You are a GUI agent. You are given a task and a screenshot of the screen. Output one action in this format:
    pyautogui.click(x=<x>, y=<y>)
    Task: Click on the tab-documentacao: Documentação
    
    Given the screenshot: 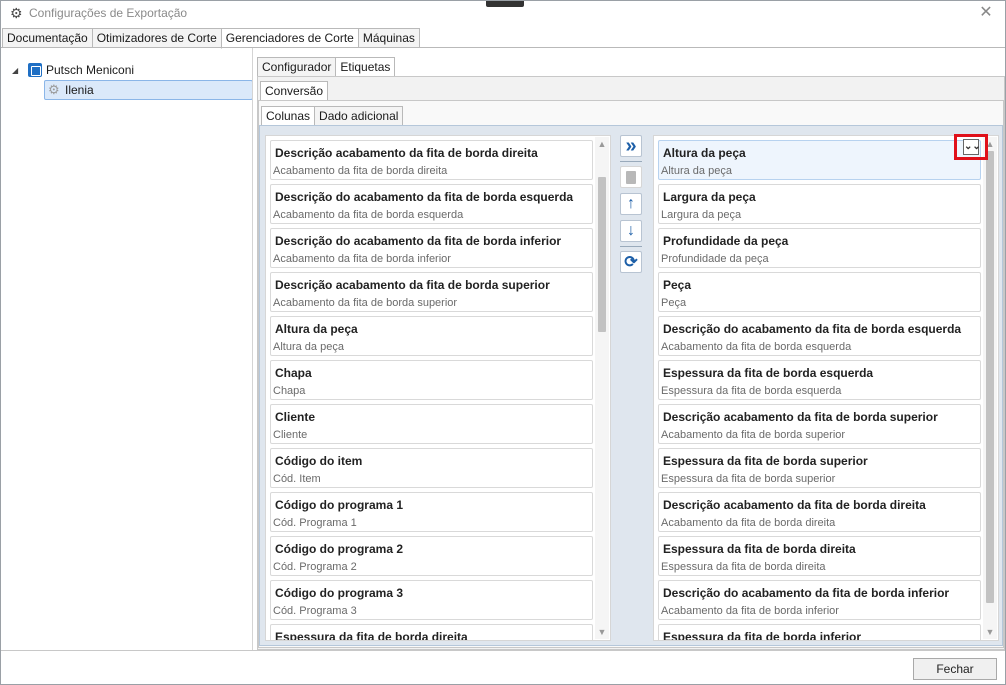 What is the action you would take?
    pyautogui.click(x=47, y=38)
    